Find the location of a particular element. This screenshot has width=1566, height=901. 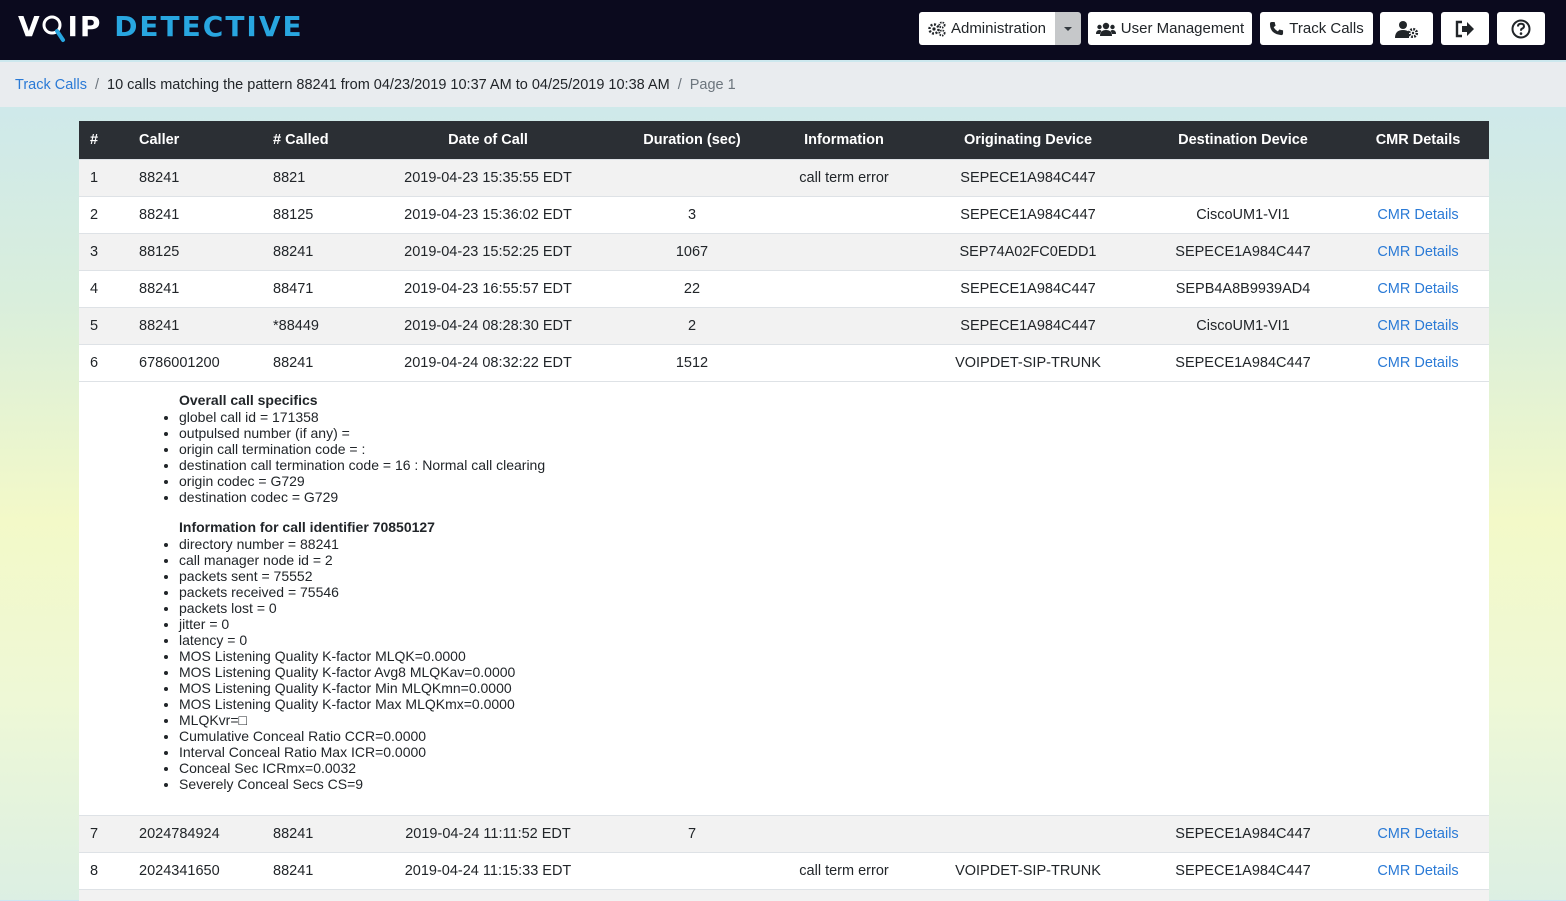

col-header-duration: Duration (sec) is located at coordinates (692, 140).